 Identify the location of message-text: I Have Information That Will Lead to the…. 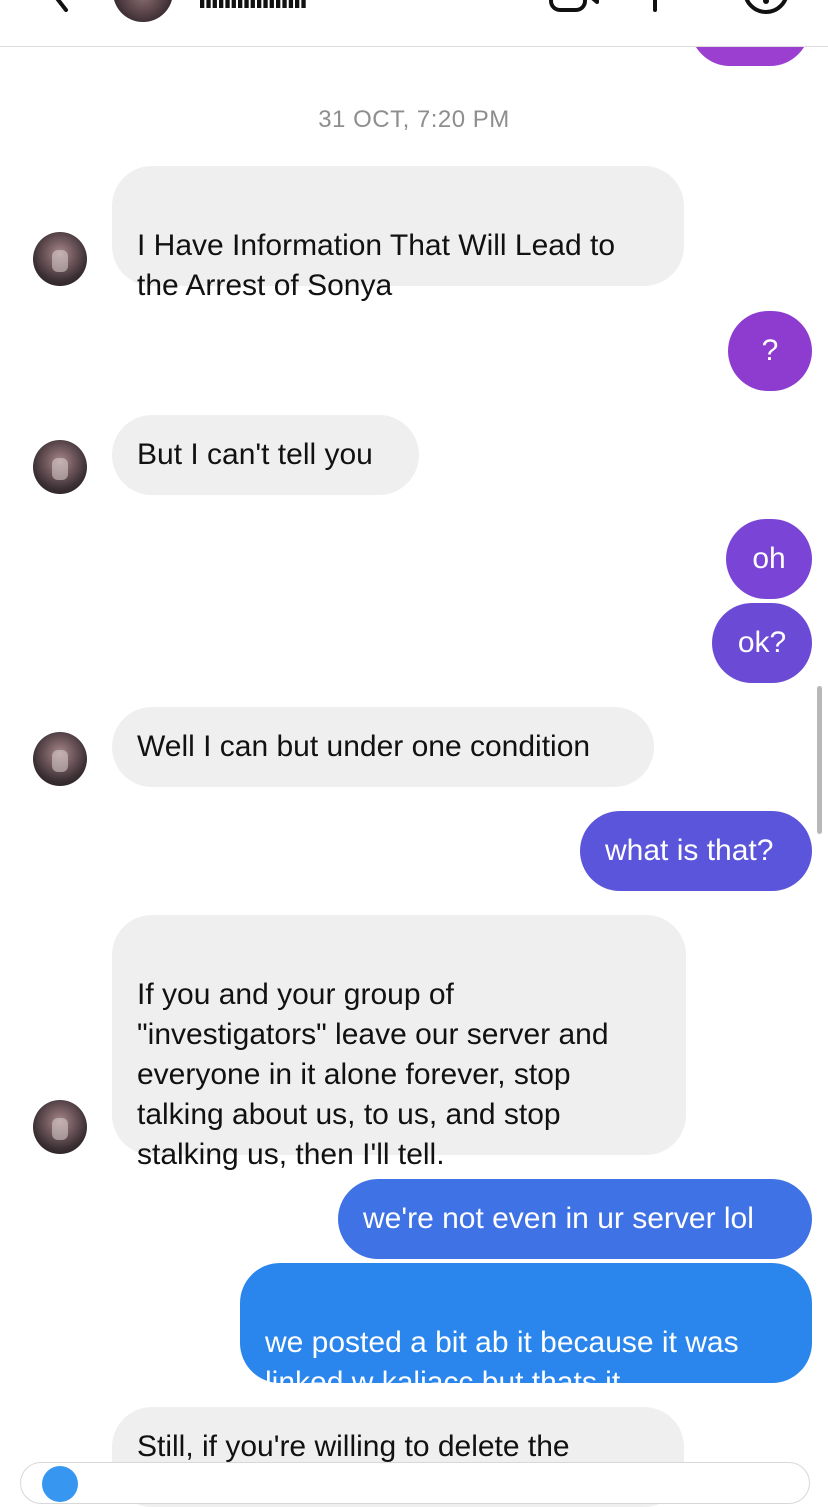
(376, 265).